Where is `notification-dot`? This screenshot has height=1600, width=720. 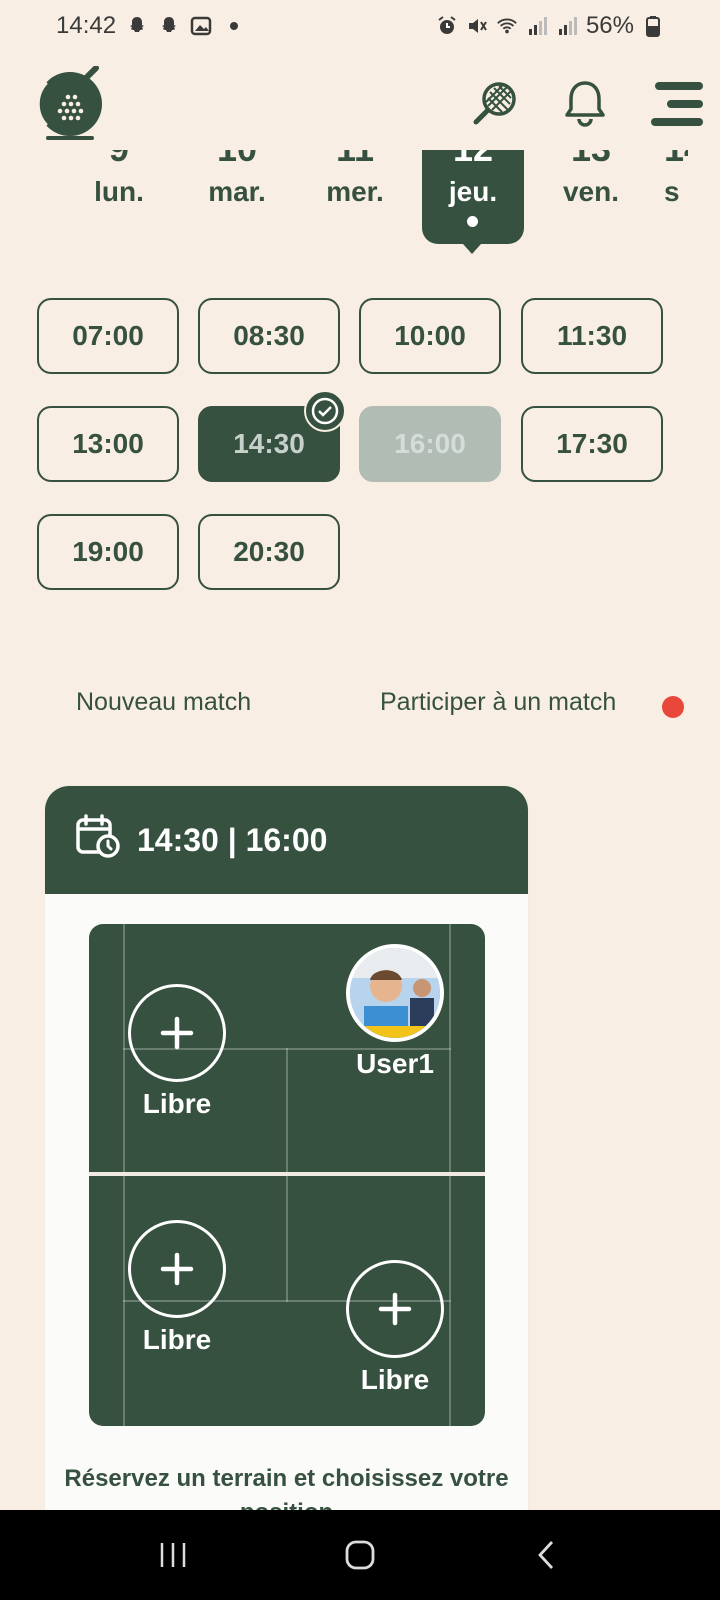
notification-dot is located at coordinates (673, 707).